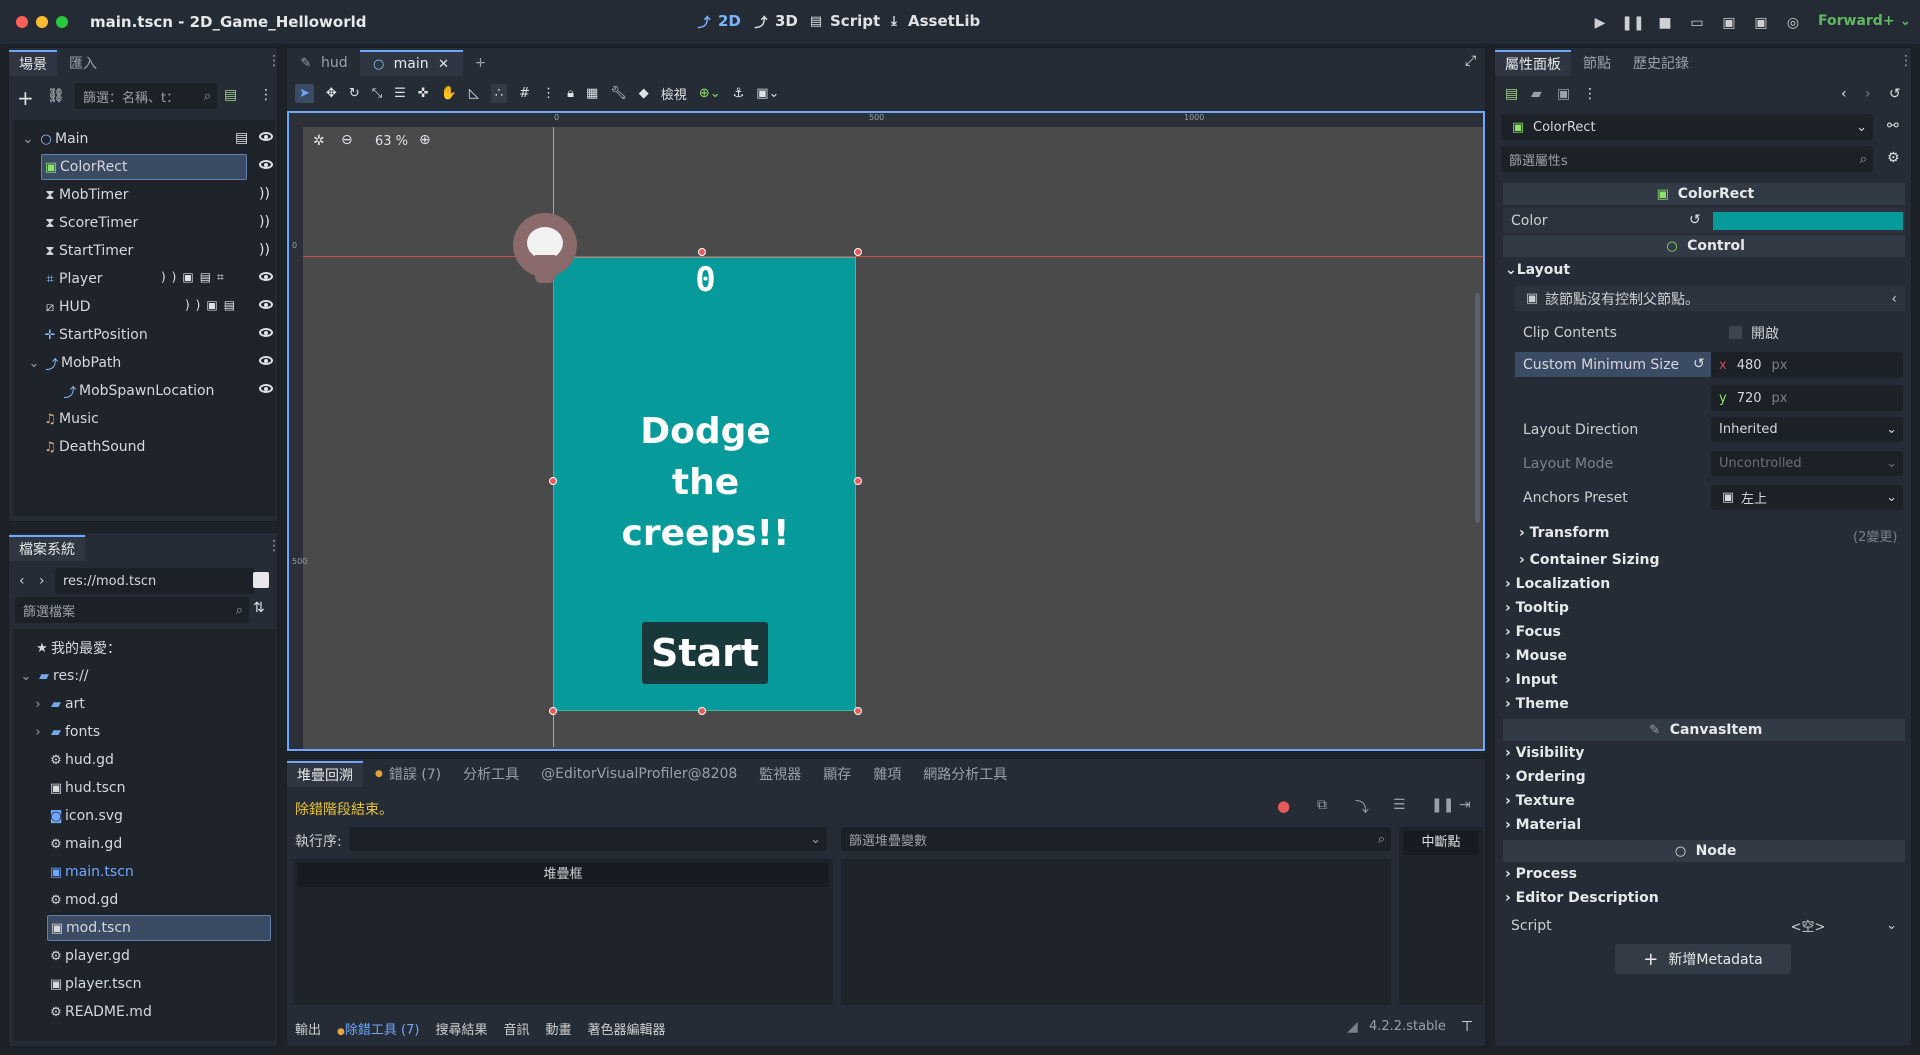 This screenshot has height=1055, width=1920. What do you see at coordinates (144, 167) in the screenshot?
I see `tree-node-colorrect: ▣ ColorRect` at bounding box center [144, 167].